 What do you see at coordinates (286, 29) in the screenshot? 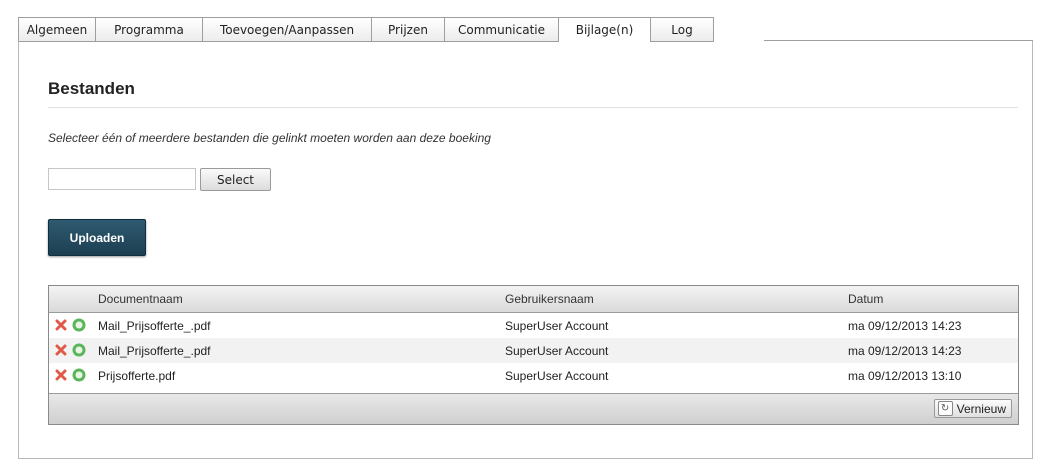
I see `tab-toevoegen-aanpassen: Toevoegen/Aanpassen` at bounding box center [286, 29].